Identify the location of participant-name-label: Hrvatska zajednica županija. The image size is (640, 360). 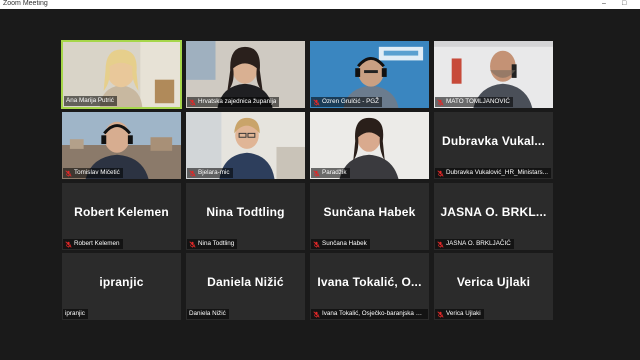
(233, 102).